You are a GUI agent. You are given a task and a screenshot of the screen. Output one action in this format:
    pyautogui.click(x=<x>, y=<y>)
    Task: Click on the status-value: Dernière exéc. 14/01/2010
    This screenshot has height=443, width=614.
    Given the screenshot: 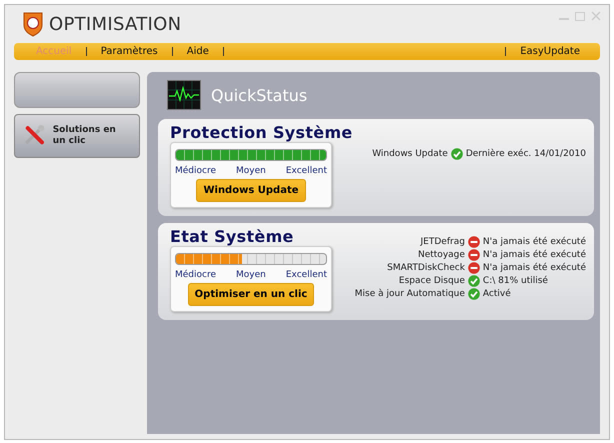 What is the action you would take?
    pyautogui.click(x=526, y=154)
    